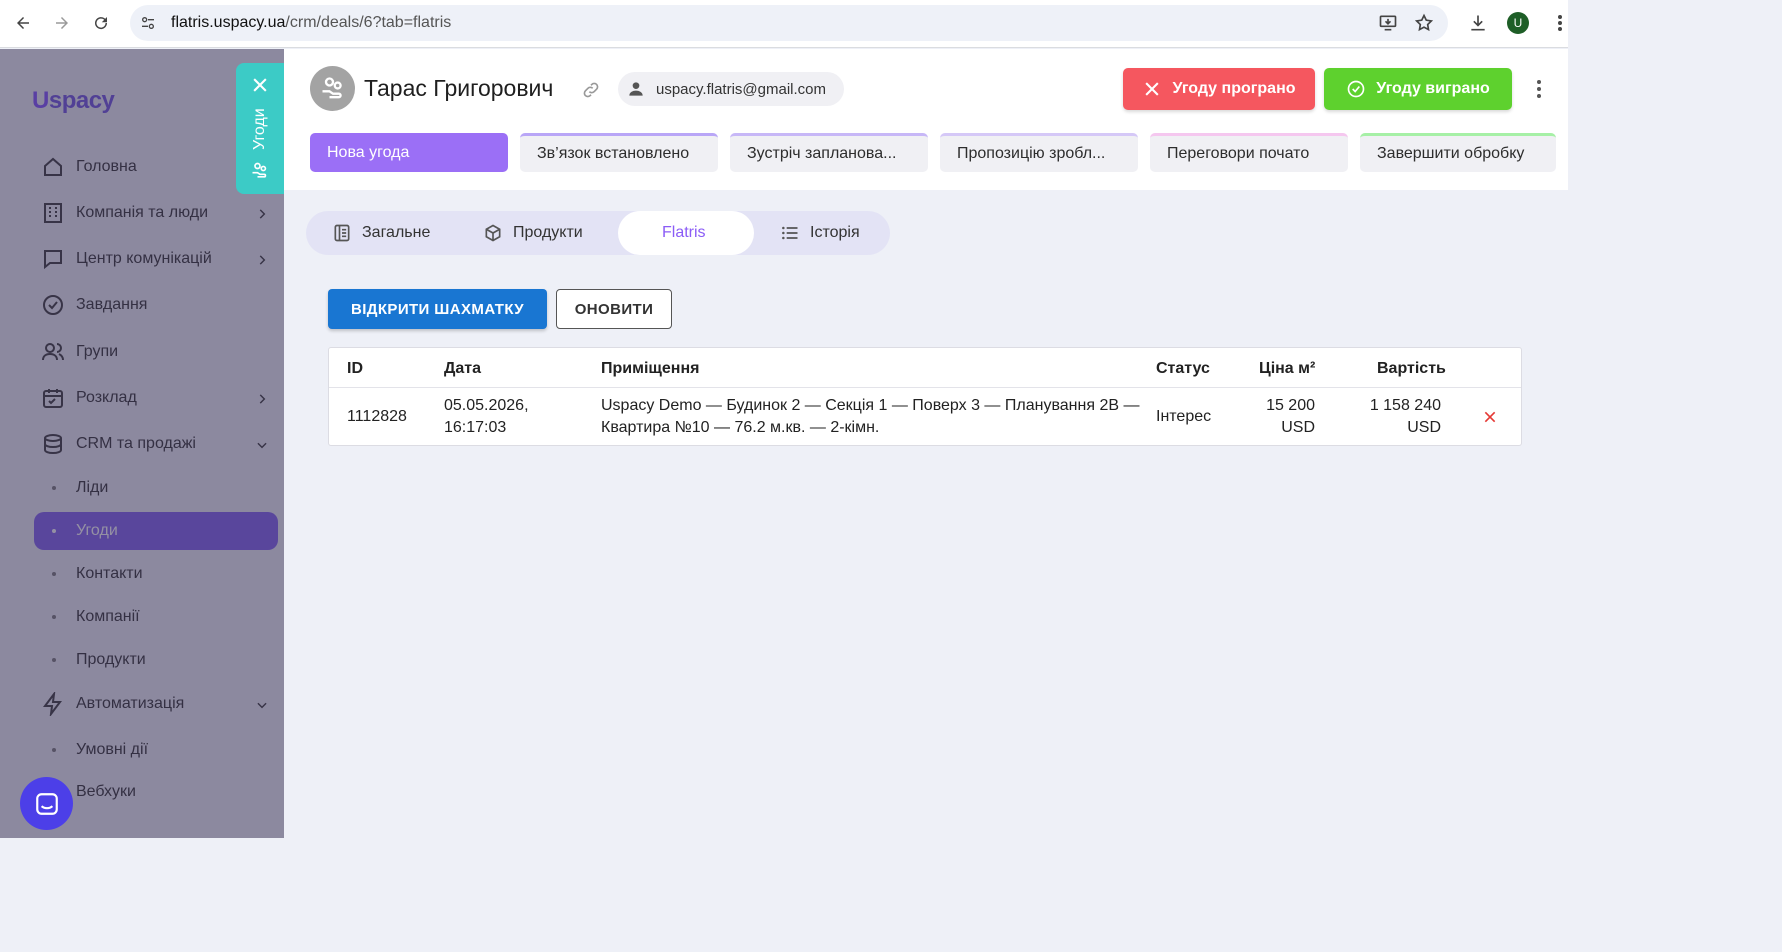 The height and width of the screenshot is (952, 1782). What do you see at coordinates (1388, 23) in the screenshot?
I see `install-app-icon` at bounding box center [1388, 23].